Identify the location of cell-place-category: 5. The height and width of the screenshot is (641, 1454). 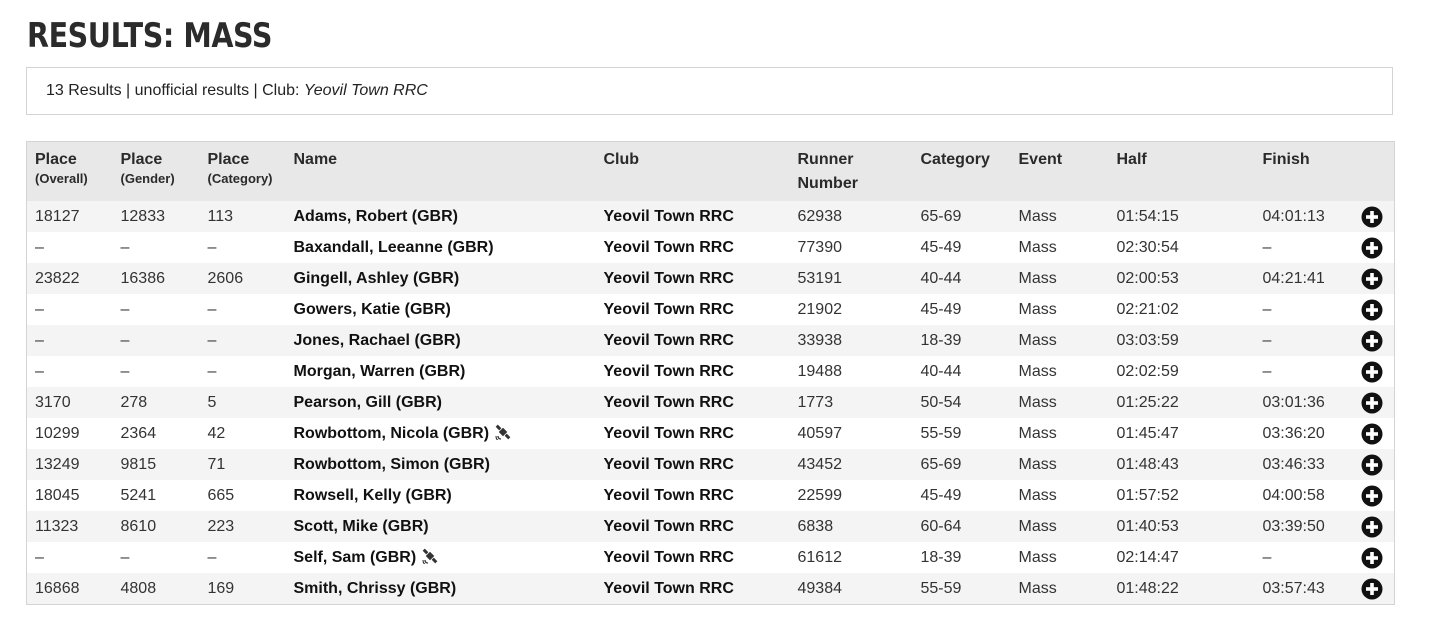
(243, 402).